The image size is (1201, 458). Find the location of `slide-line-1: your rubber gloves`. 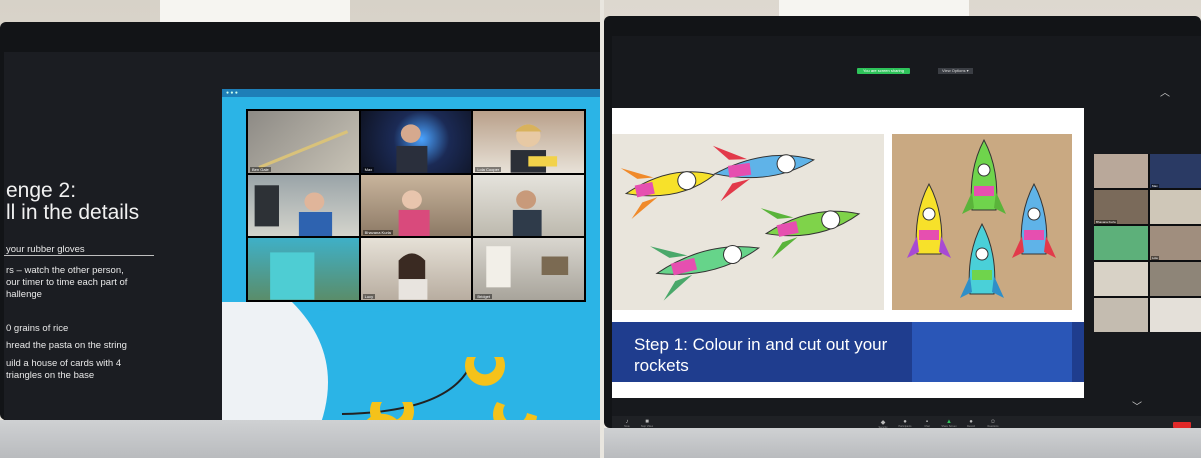

slide-line-1: your rubber gloves is located at coordinates (45, 249).